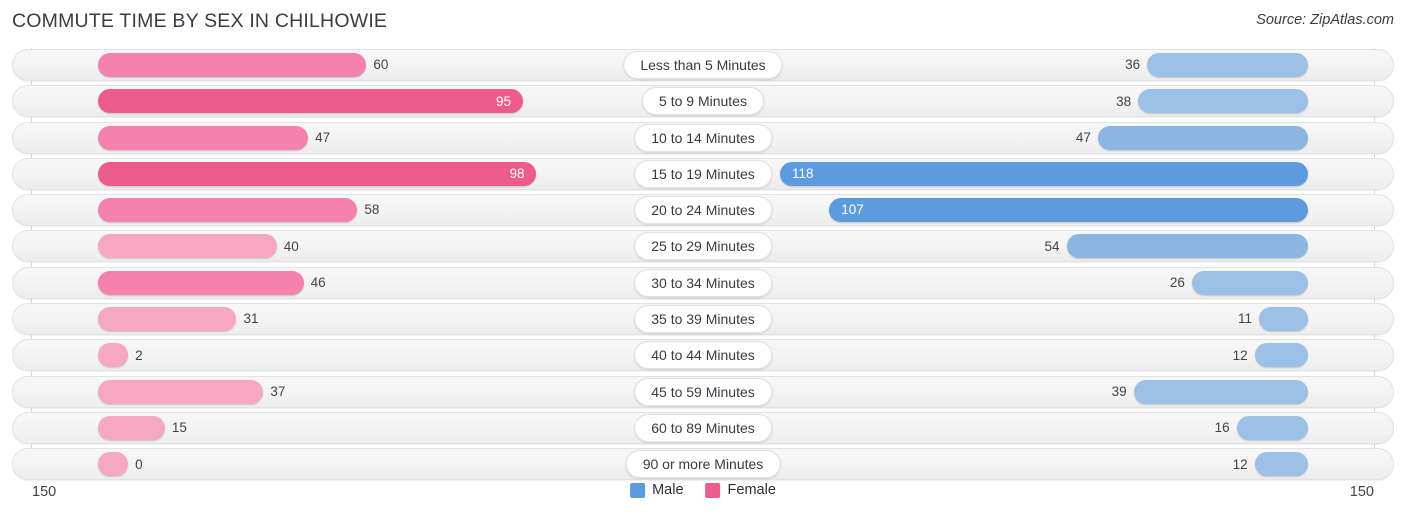 The width and height of the screenshot is (1406, 522). I want to click on male-value-label: 118, so click(802, 174).